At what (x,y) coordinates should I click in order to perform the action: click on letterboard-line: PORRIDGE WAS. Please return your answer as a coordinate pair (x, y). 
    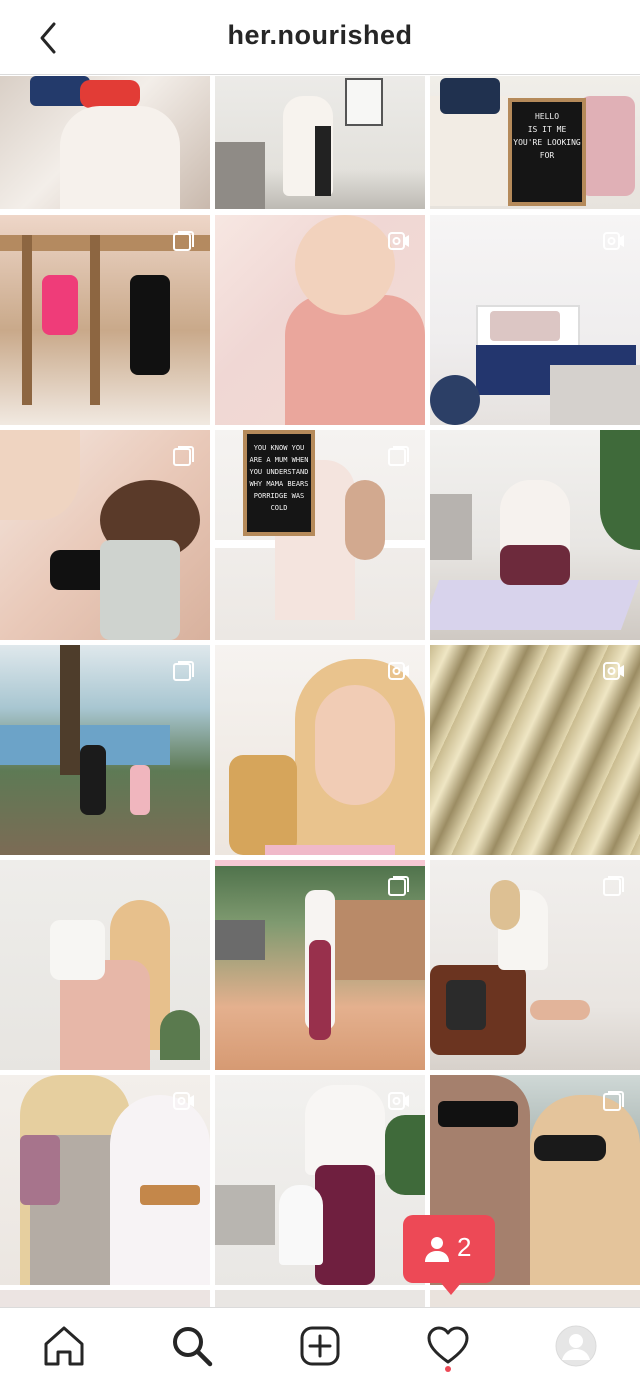
    Looking at the image, I should click on (279, 496).